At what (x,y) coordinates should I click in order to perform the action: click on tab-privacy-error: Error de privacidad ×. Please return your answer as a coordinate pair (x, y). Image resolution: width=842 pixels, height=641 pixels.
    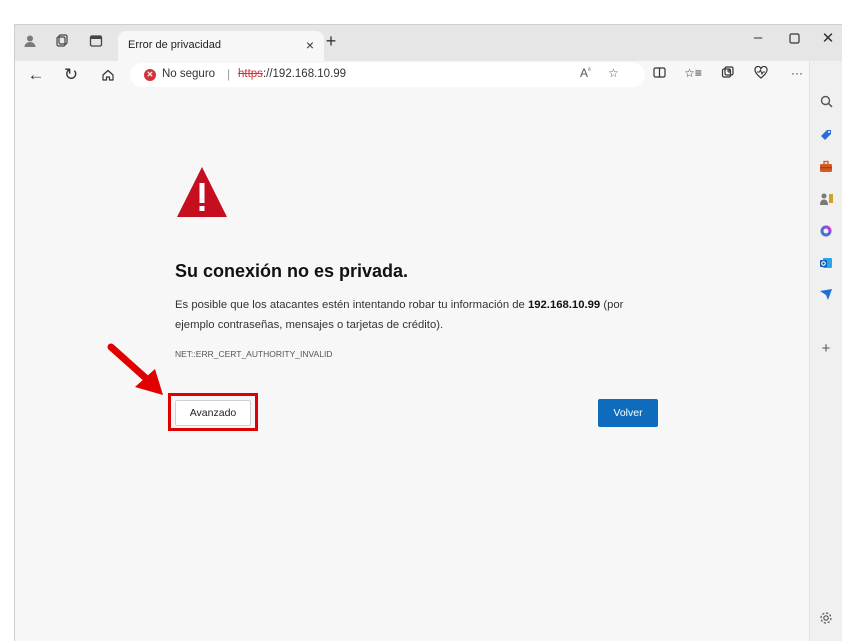
    Looking at the image, I should click on (221, 46).